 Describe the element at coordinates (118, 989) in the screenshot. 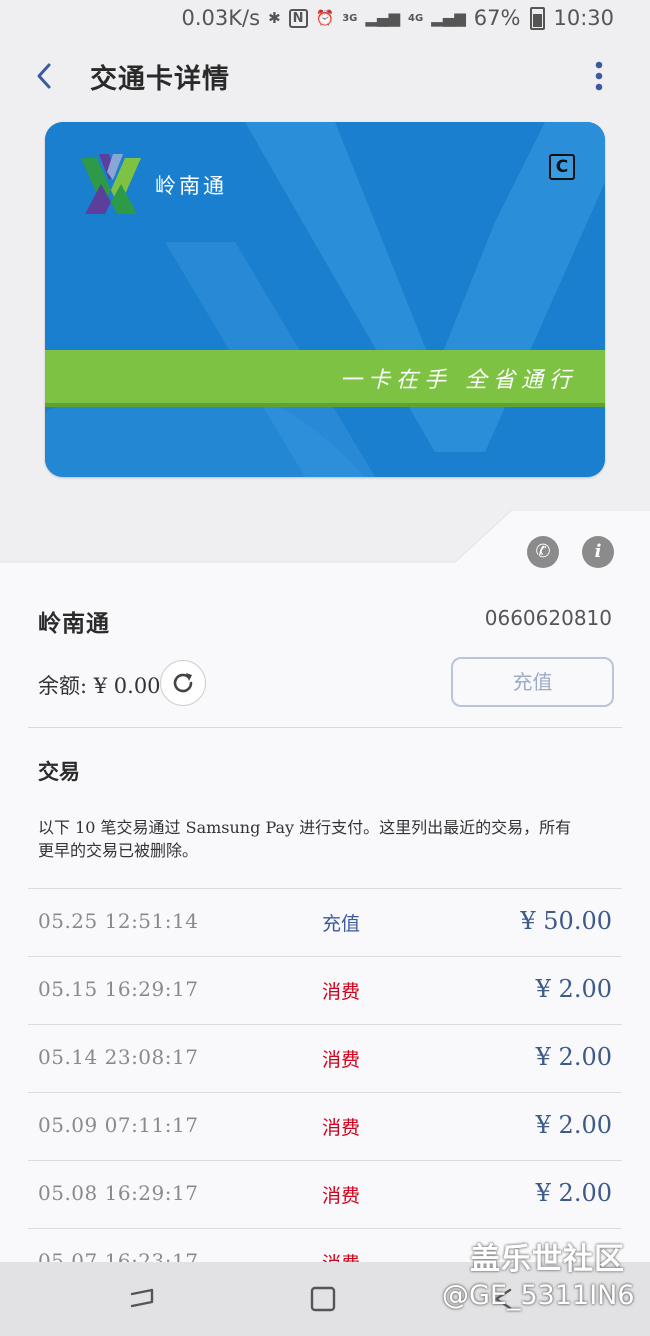

I see `transaction-time: 05.15 16:29:17` at that location.